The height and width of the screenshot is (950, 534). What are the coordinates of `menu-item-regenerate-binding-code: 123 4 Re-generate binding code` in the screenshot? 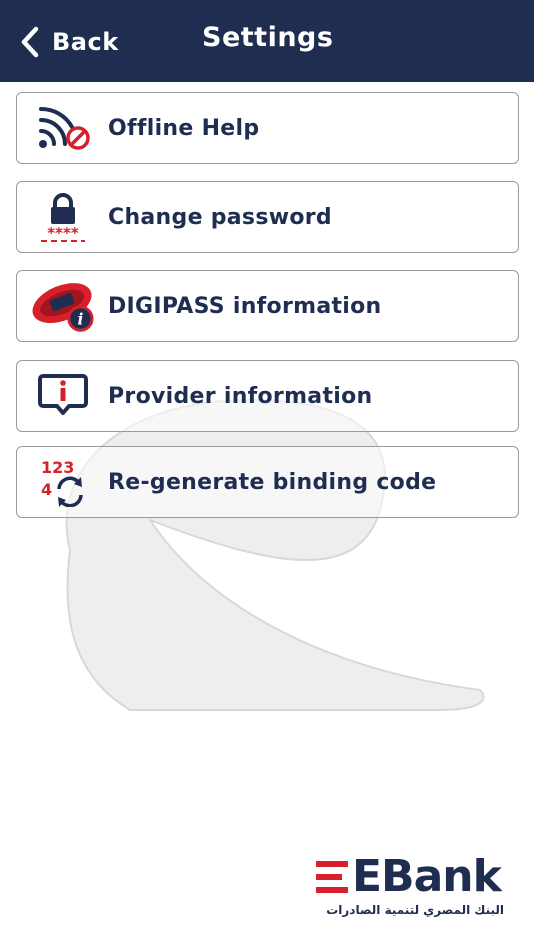 It's located at (267, 482).